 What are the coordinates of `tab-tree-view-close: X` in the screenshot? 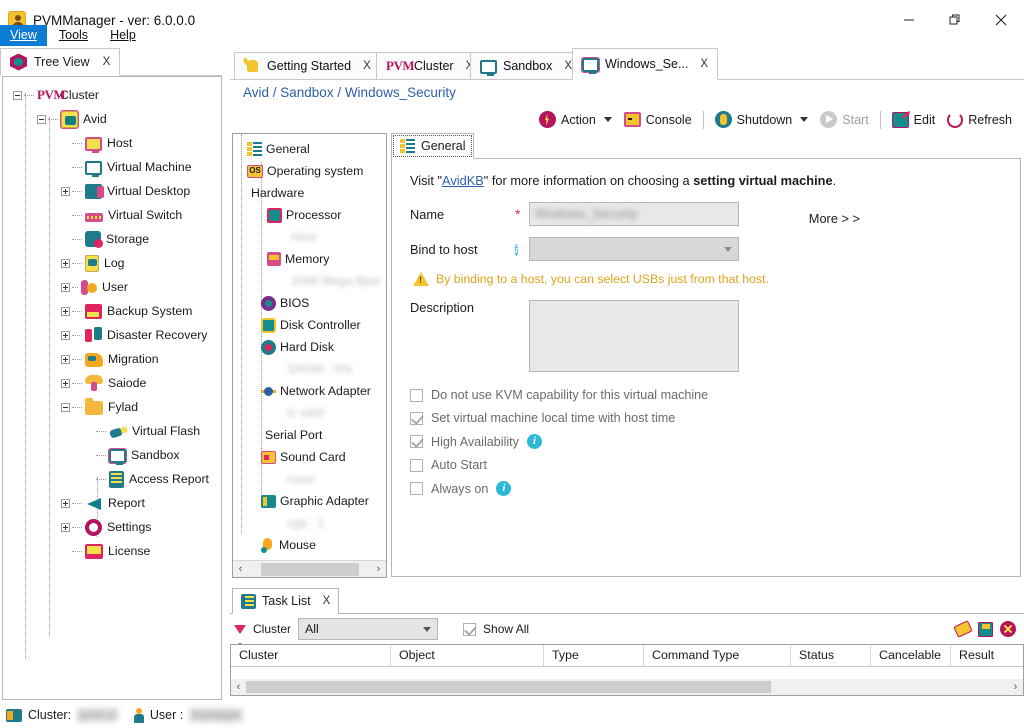 It's located at (107, 62).